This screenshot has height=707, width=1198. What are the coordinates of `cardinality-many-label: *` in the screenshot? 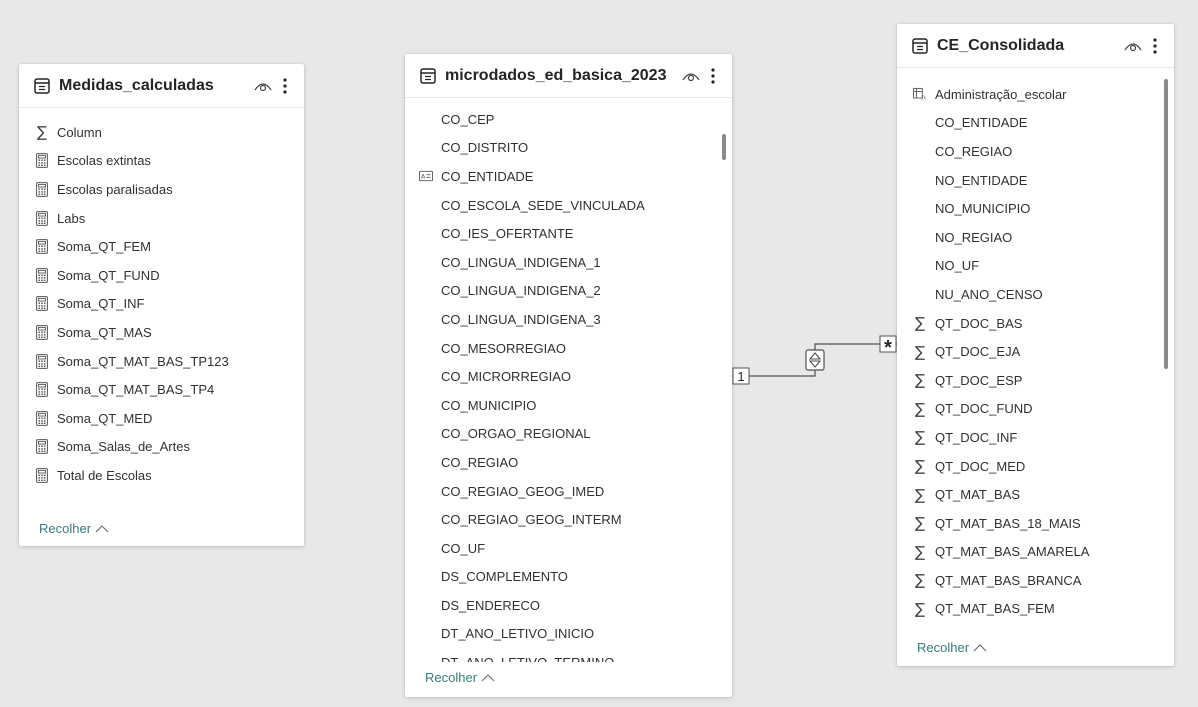 It's located at (888, 348).